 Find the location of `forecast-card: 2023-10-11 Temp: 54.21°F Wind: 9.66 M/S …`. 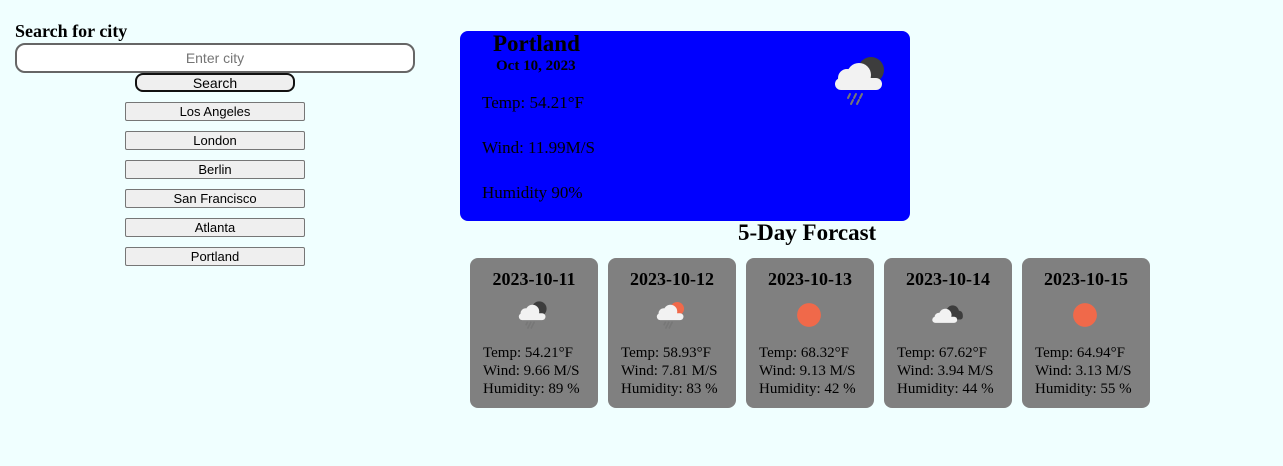

forecast-card: 2023-10-11 Temp: 54.21°F Wind: 9.66 M/S … is located at coordinates (534, 333).